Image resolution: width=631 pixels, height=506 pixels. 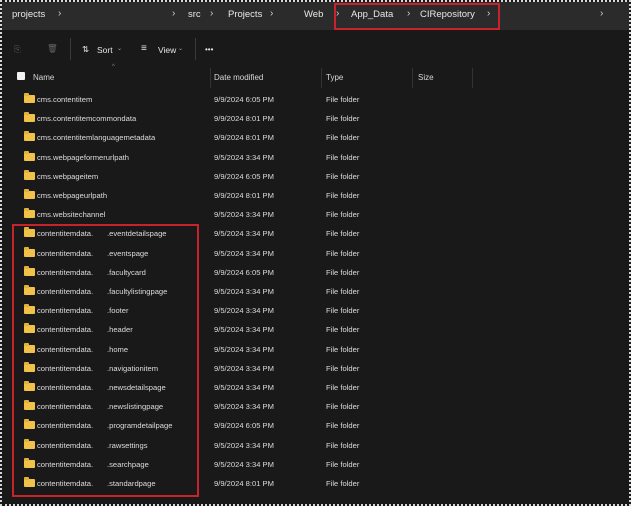 What do you see at coordinates (167, 50) in the screenshot?
I see `view-button: View` at bounding box center [167, 50].